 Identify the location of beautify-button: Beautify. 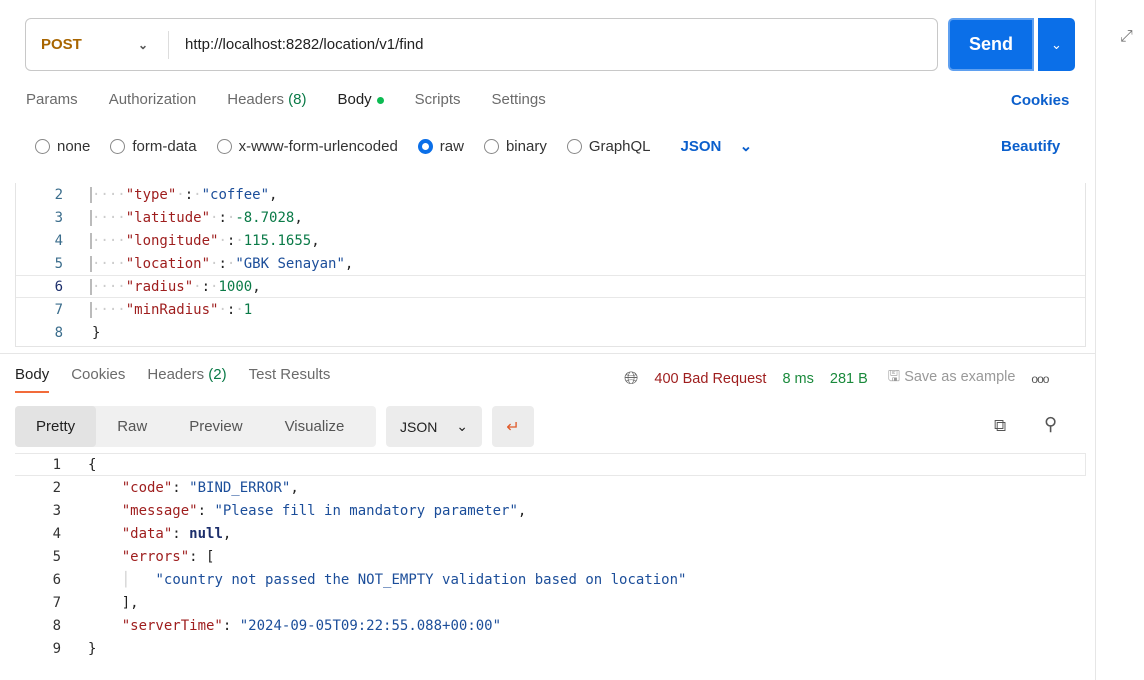
(1030, 146).